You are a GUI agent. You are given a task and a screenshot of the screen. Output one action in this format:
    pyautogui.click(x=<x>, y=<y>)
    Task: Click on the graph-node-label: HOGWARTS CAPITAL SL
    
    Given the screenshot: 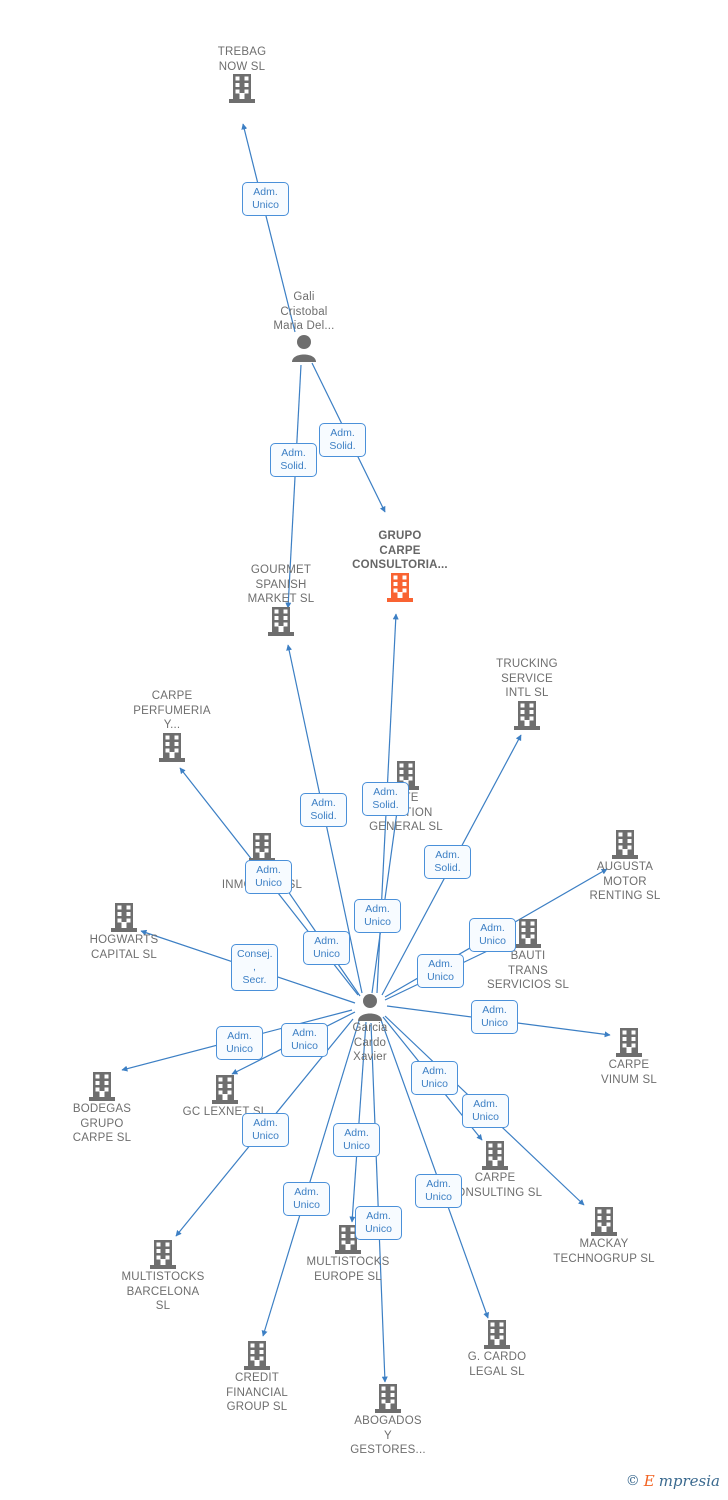 What is the action you would take?
    pyautogui.click(x=124, y=947)
    